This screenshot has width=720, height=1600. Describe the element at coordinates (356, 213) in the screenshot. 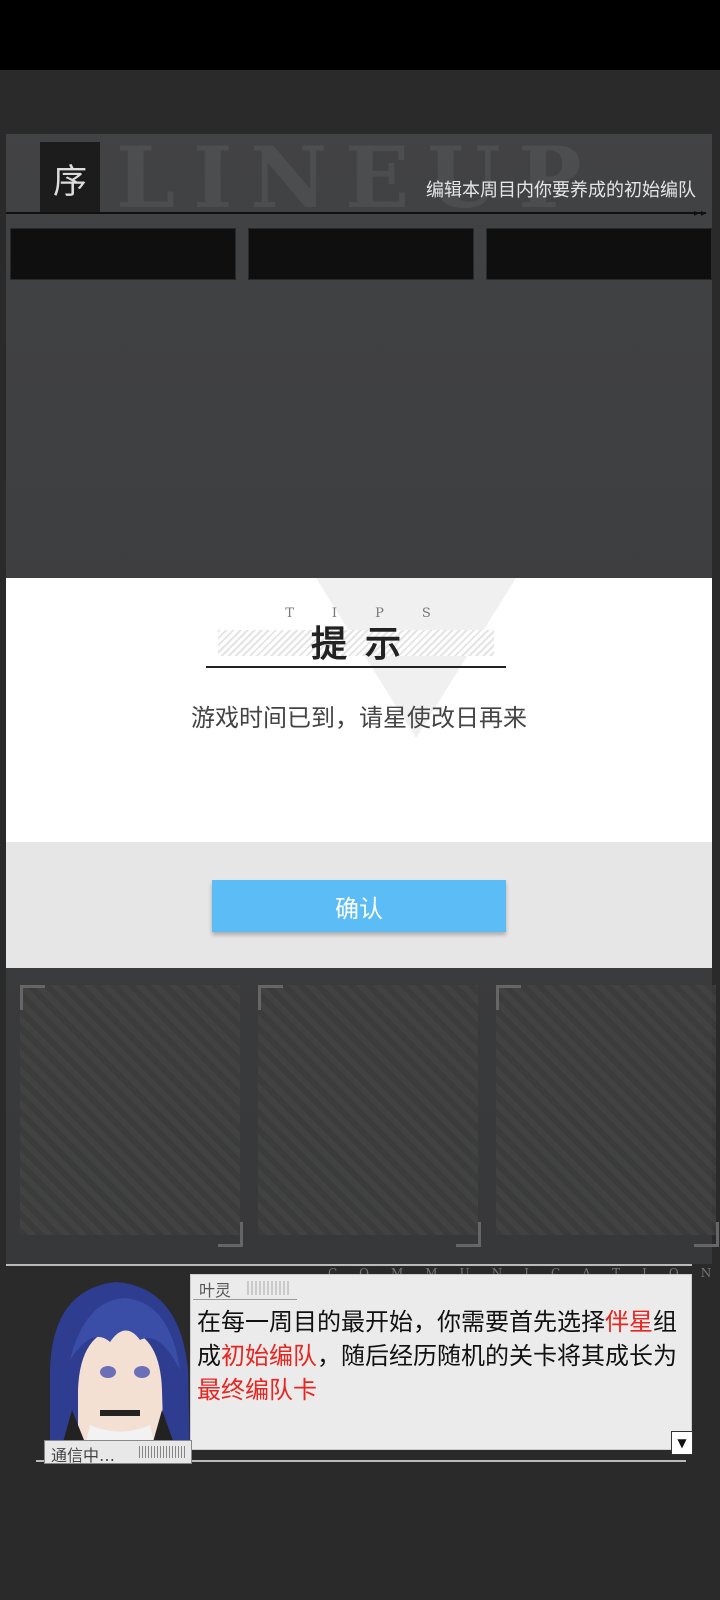

I see `header-divider` at that location.